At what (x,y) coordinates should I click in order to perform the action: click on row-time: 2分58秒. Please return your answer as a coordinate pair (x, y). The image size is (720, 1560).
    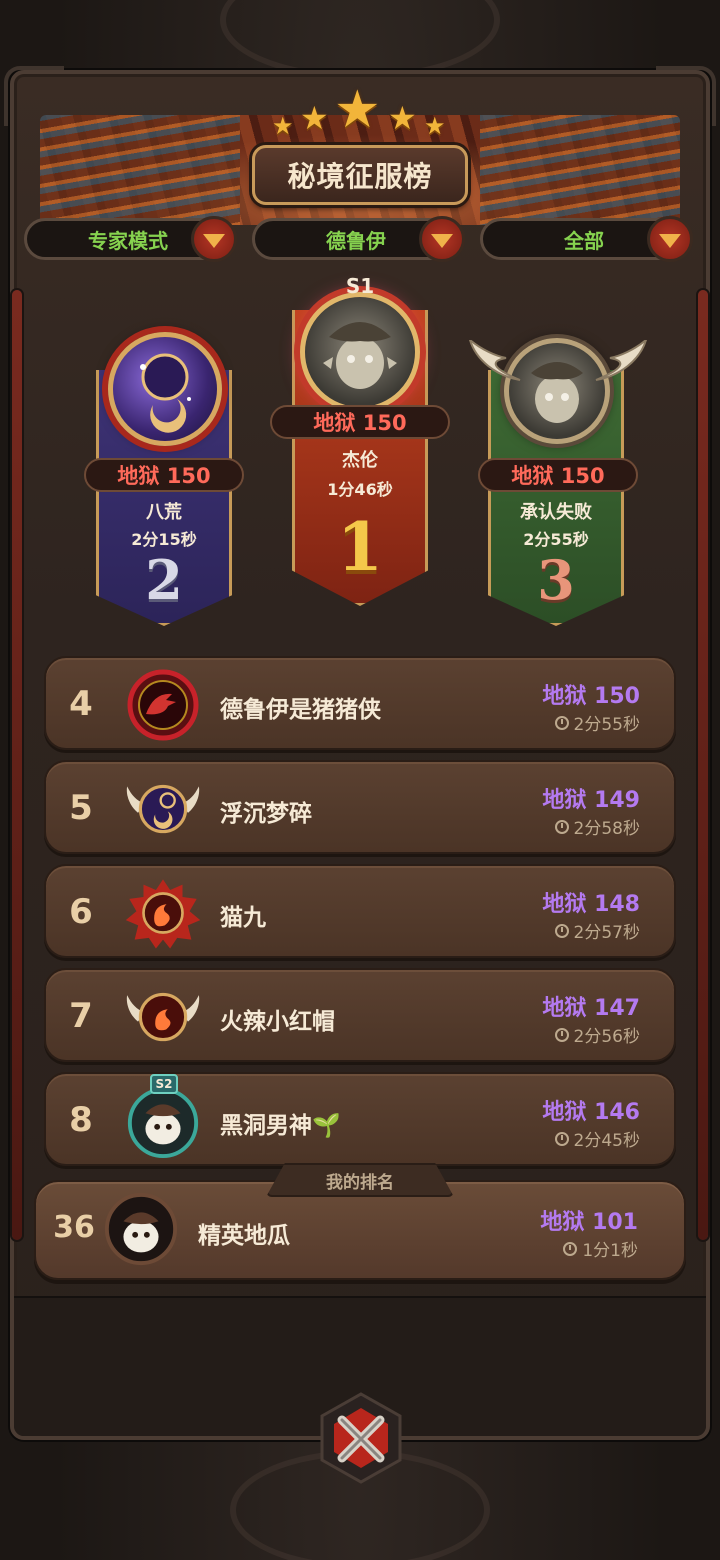
    Looking at the image, I should click on (597, 826).